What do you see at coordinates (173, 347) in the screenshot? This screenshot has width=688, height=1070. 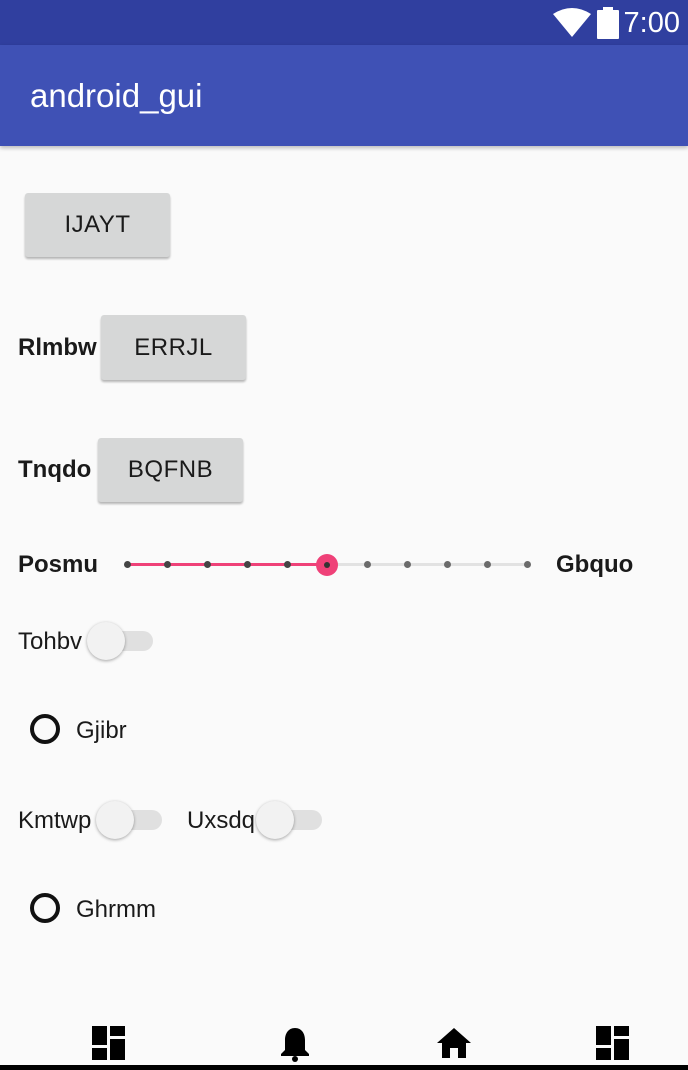 I see `errjl-button: ERRJL` at bounding box center [173, 347].